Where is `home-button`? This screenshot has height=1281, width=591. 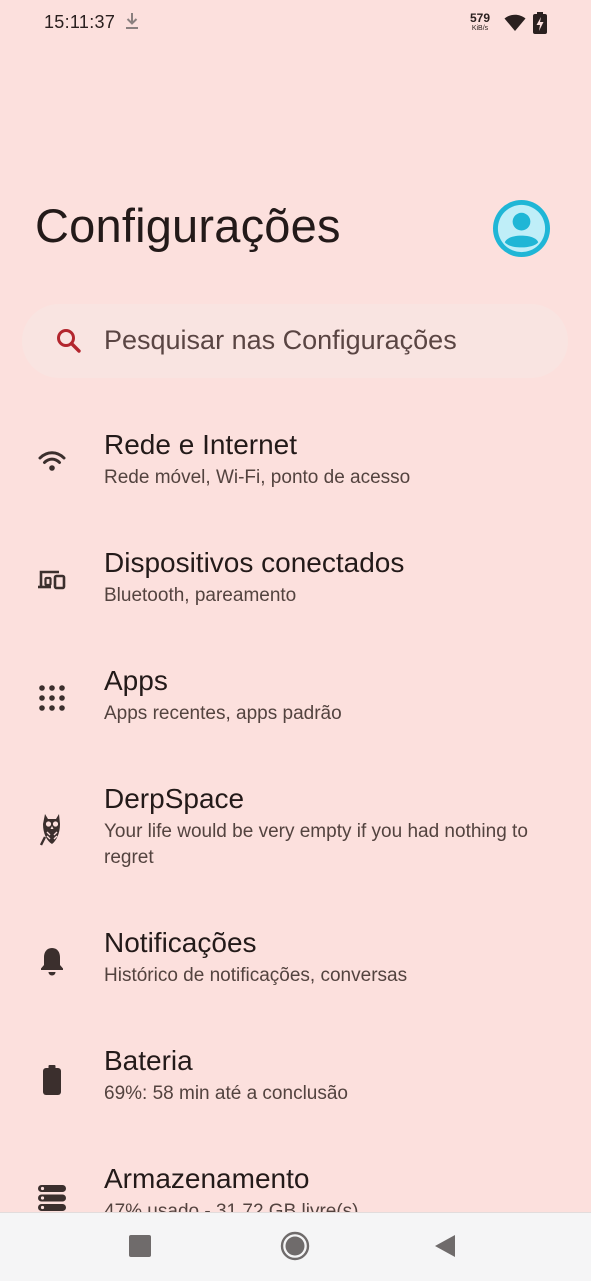
home-button is located at coordinates (295, 1246).